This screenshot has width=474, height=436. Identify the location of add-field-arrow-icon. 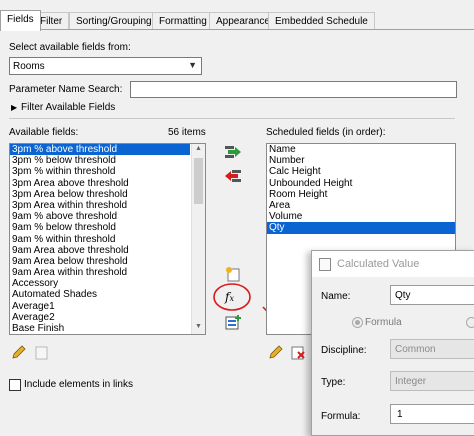
(233, 152).